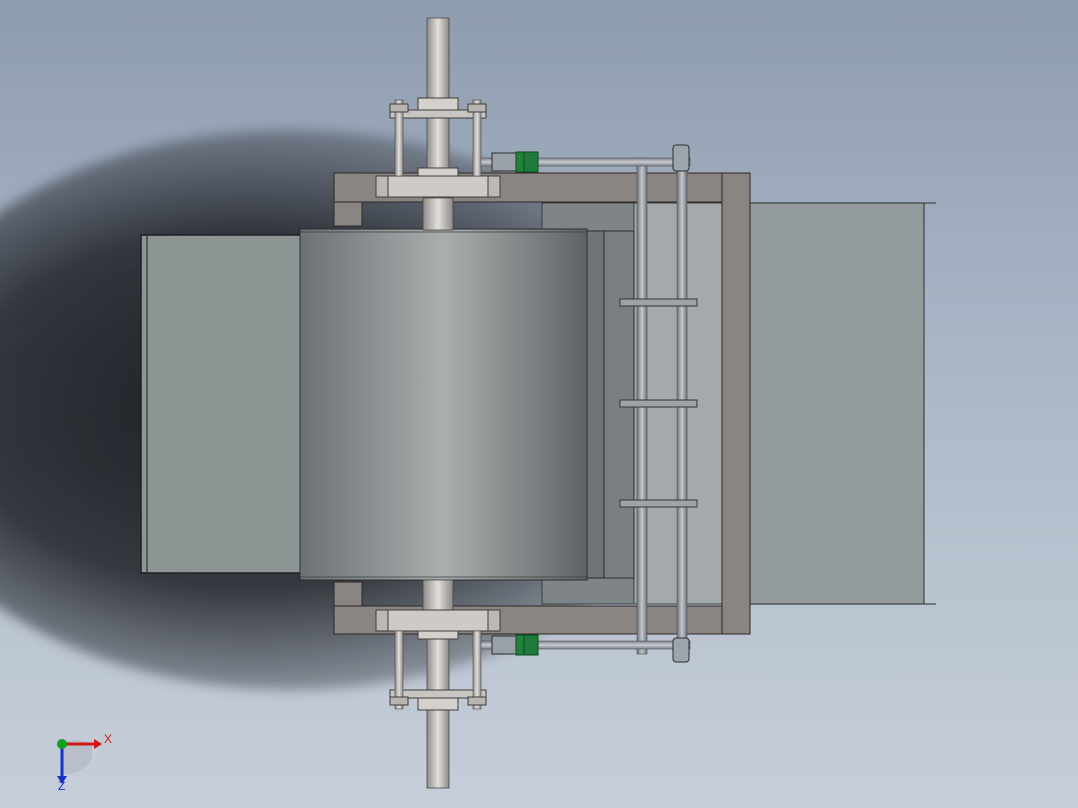 The width and height of the screenshot is (1078, 808). Describe the element at coordinates (61, 785) in the screenshot. I see `z-axis-label: Z` at that location.